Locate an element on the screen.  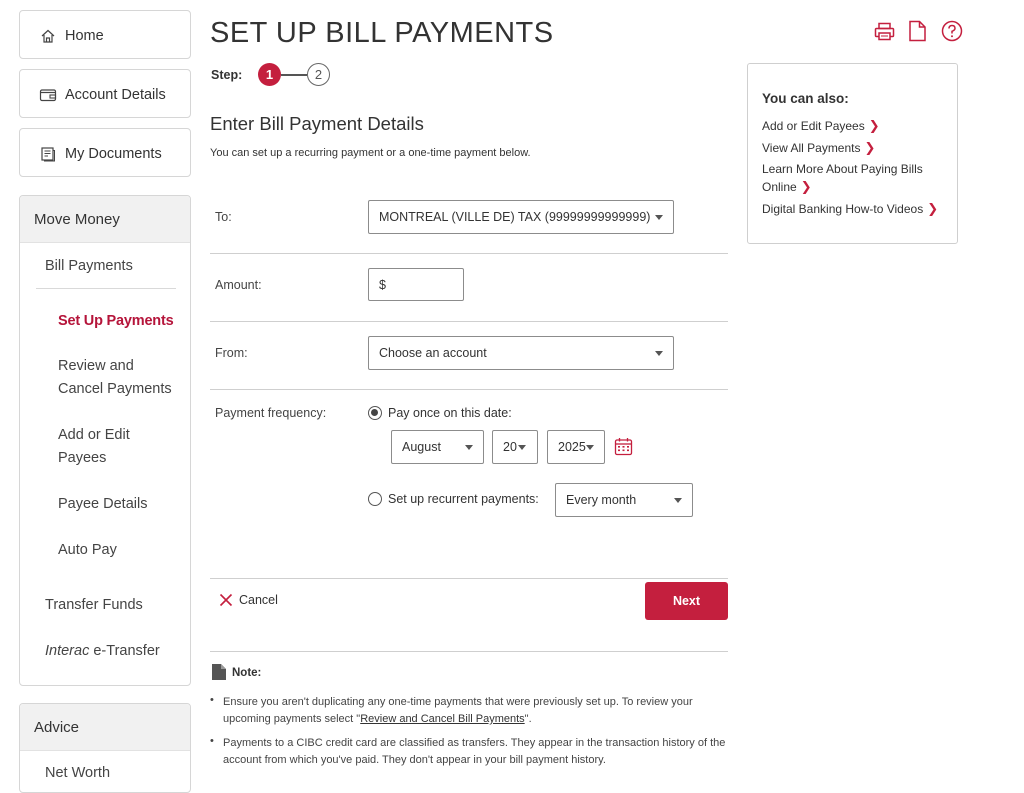
nav-my-documents-button: My Documents is located at coordinates (105, 152).